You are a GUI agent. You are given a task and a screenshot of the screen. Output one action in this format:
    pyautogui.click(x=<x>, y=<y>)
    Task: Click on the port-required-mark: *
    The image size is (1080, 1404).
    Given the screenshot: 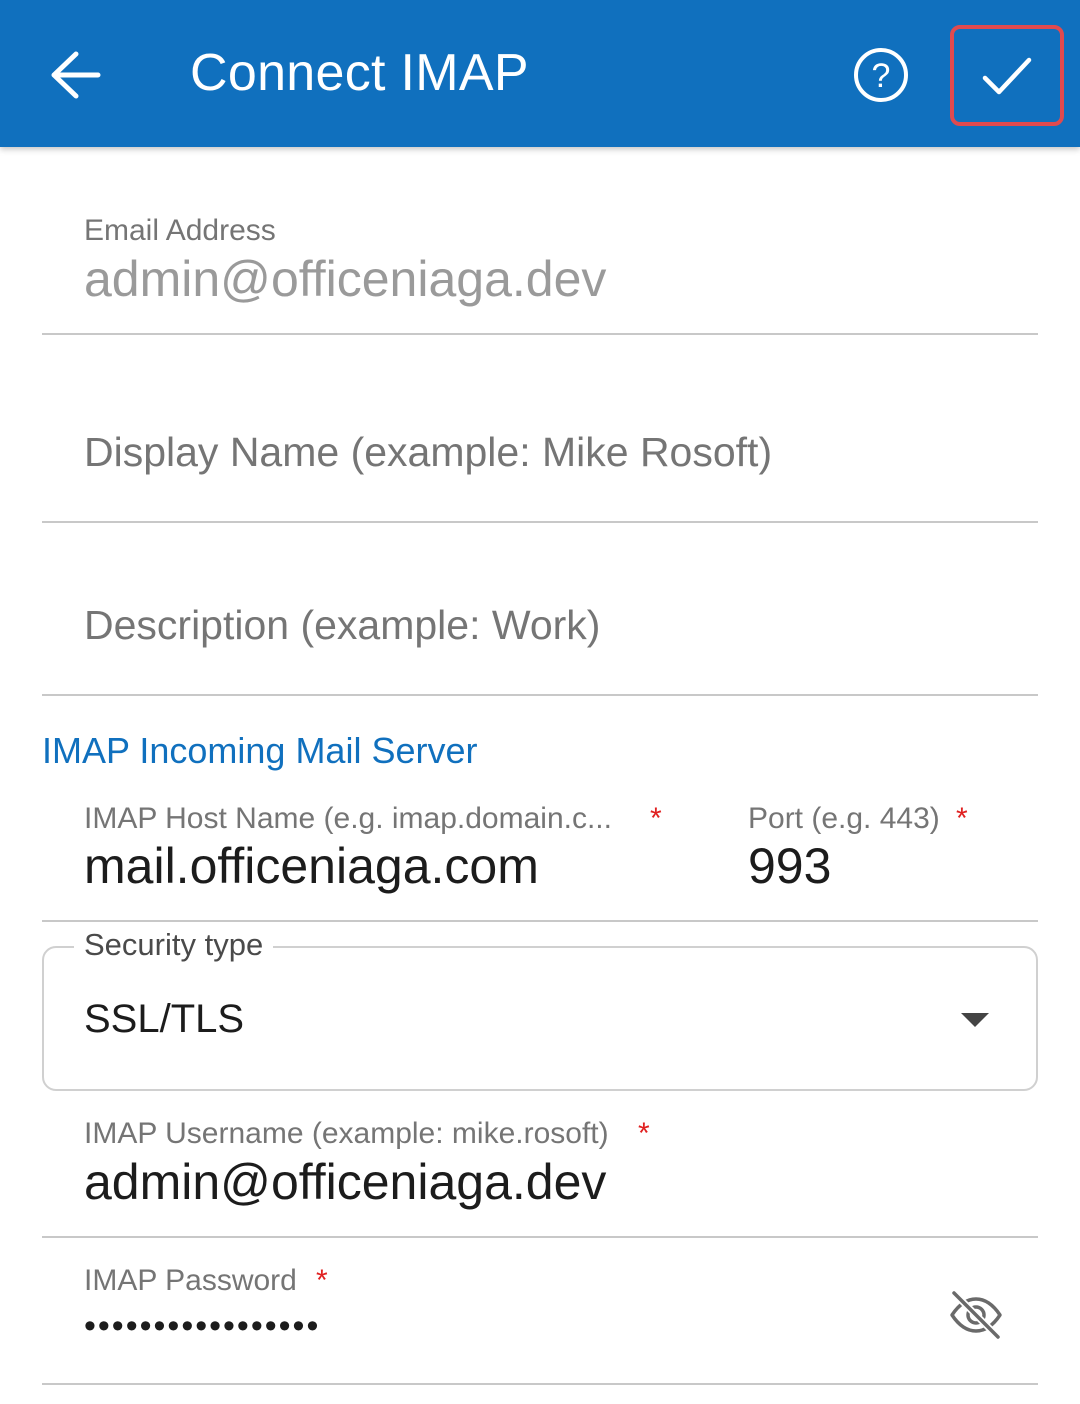 What is the action you would take?
    pyautogui.click(x=962, y=818)
    